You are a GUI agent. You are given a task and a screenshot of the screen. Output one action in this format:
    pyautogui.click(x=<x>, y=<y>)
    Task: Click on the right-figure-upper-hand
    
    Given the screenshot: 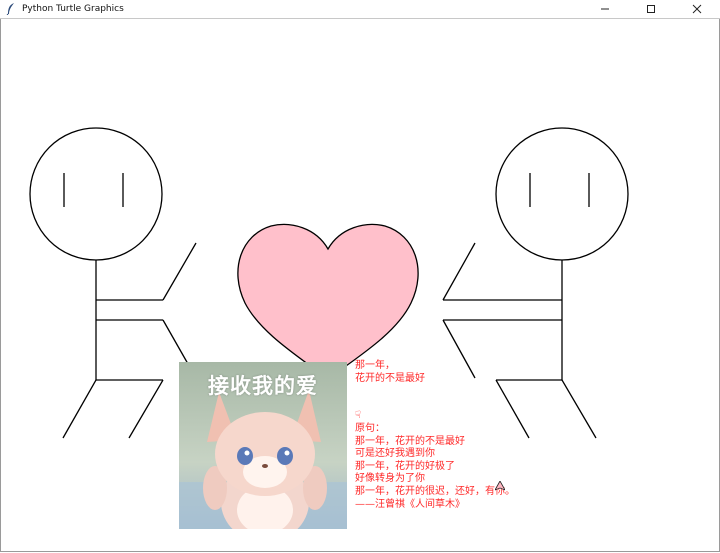 What is the action you would take?
    pyautogui.click(x=459, y=271)
    